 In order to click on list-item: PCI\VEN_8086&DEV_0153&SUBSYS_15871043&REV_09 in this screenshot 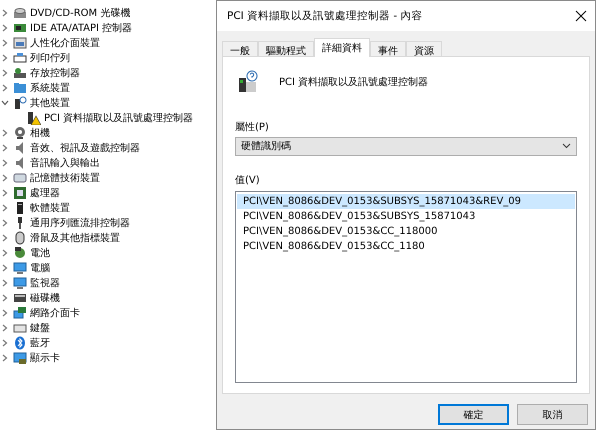, I will do `click(406, 201)`.